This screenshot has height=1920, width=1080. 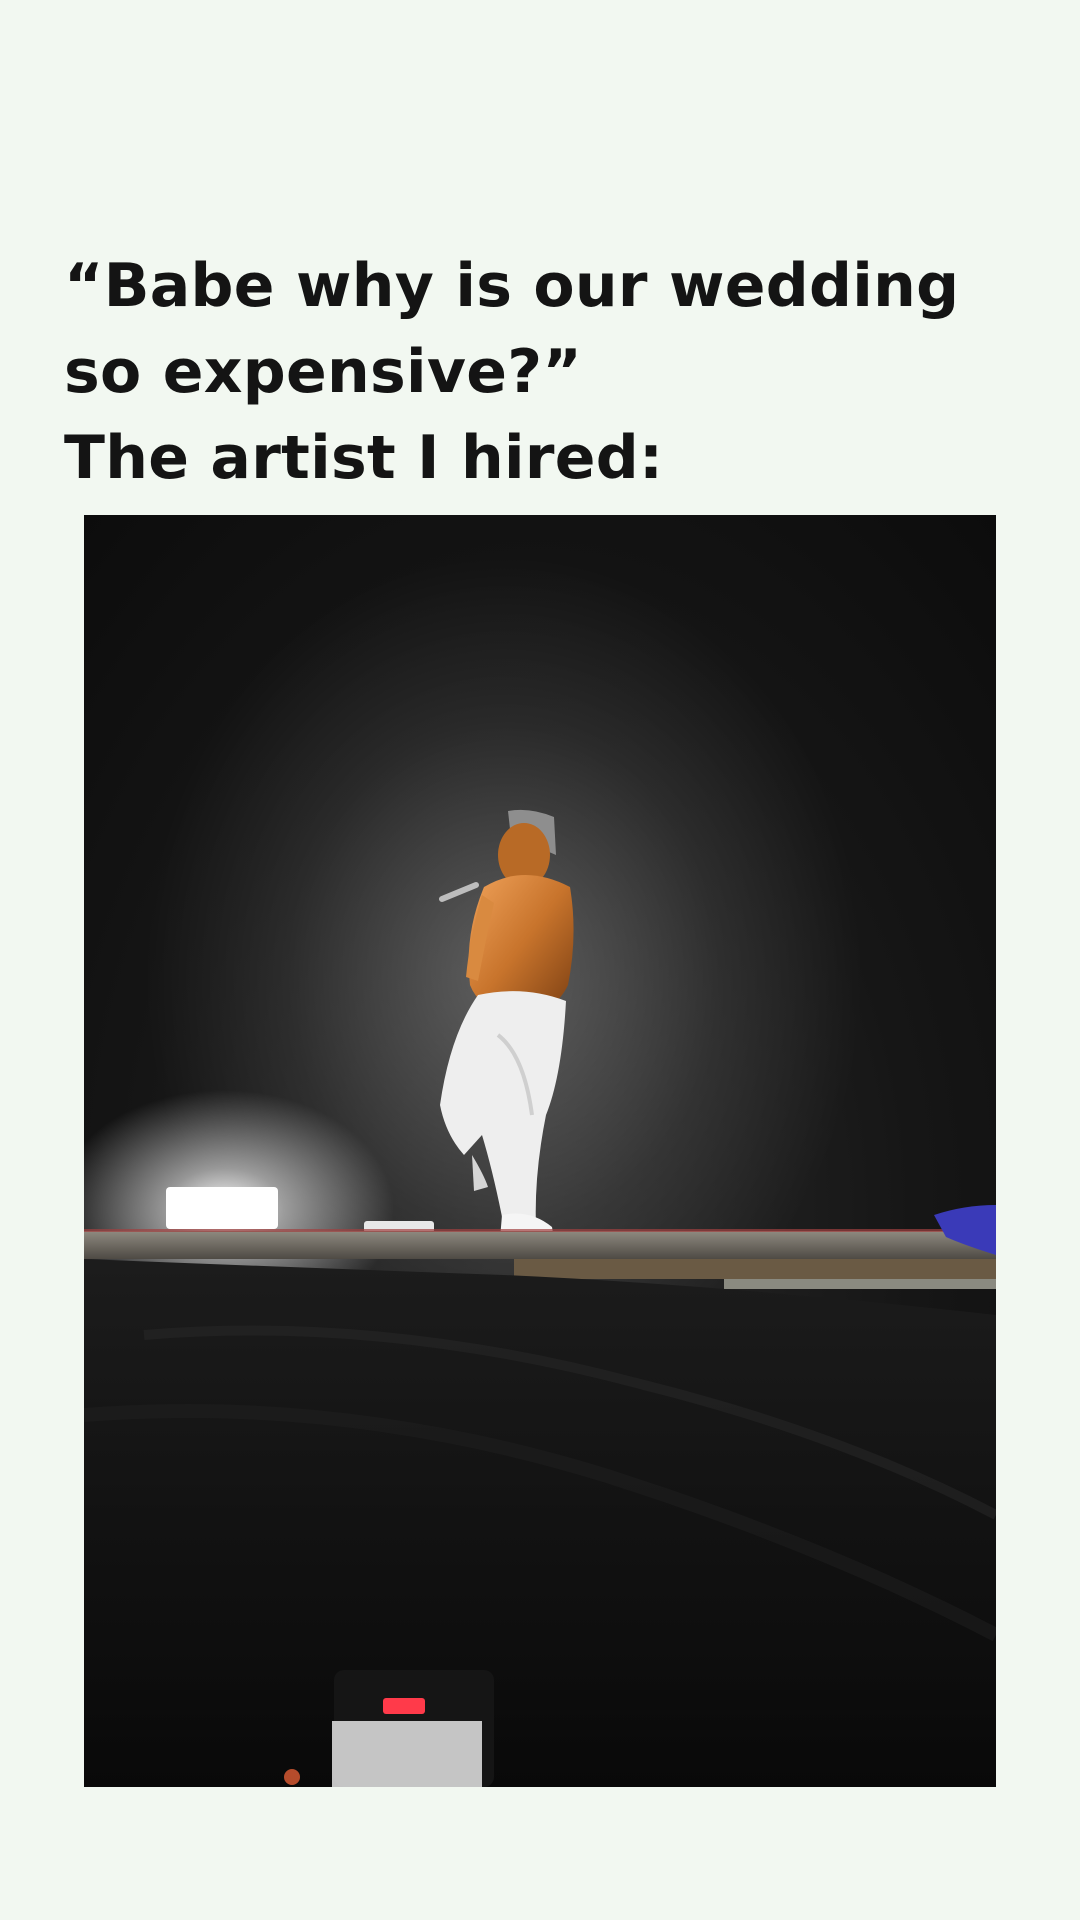 What do you see at coordinates (364, 458) in the screenshot?
I see `caption-line-3: The artist I hired:` at bounding box center [364, 458].